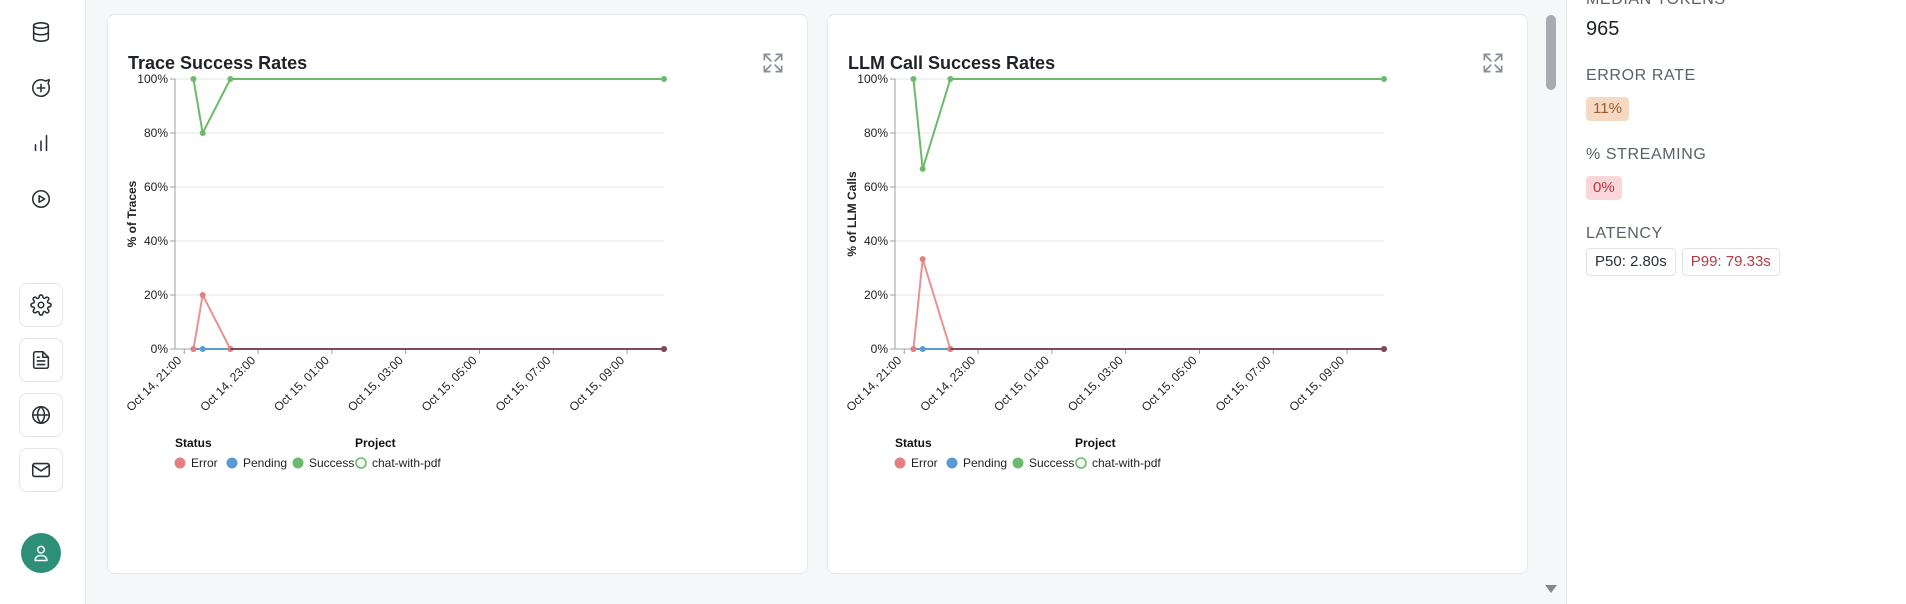  I want to click on sidebar, so click(43, 302).